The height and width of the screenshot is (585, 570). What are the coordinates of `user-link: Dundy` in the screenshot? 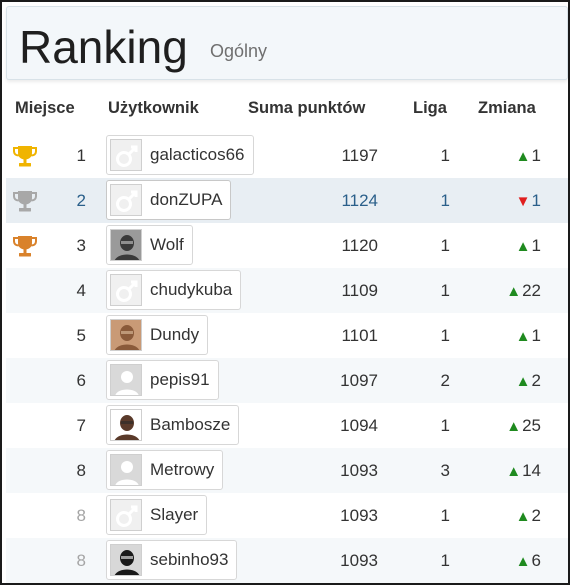 It's located at (157, 335).